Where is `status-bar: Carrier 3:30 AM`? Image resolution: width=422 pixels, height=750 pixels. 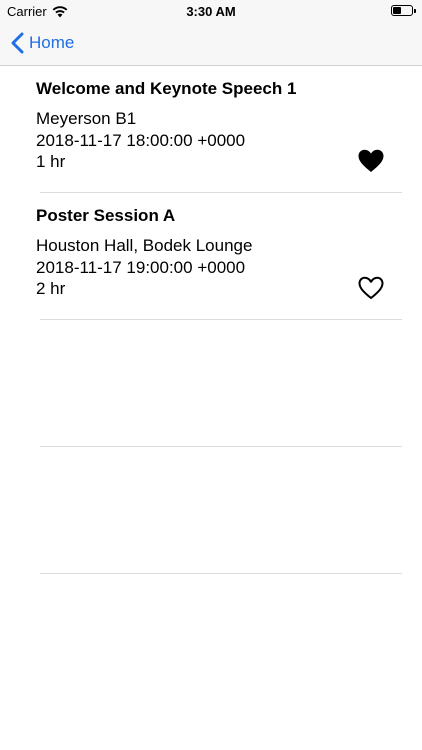 status-bar: Carrier 3:30 AM is located at coordinates (211, 11).